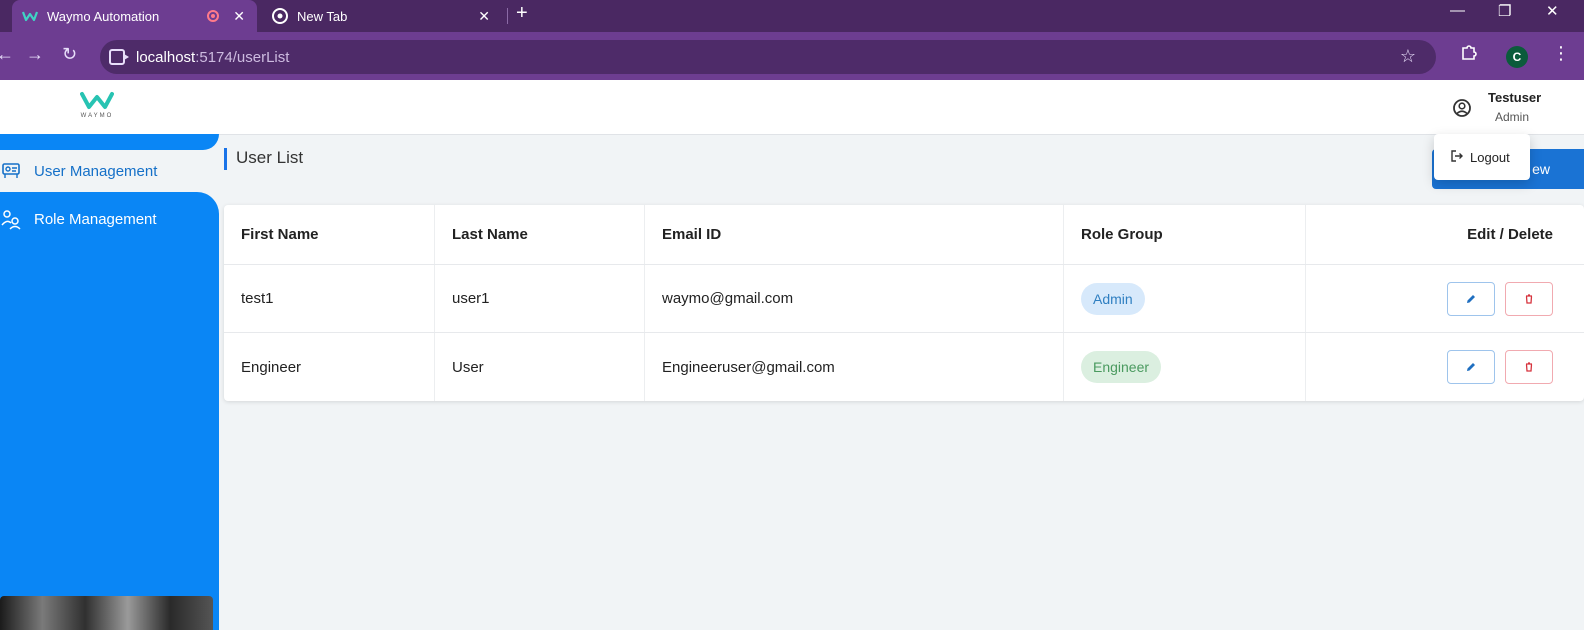 The height and width of the screenshot is (630, 1584). I want to click on table-row: test1 user1 waymo@gmail.com Admin, so click(904, 299).